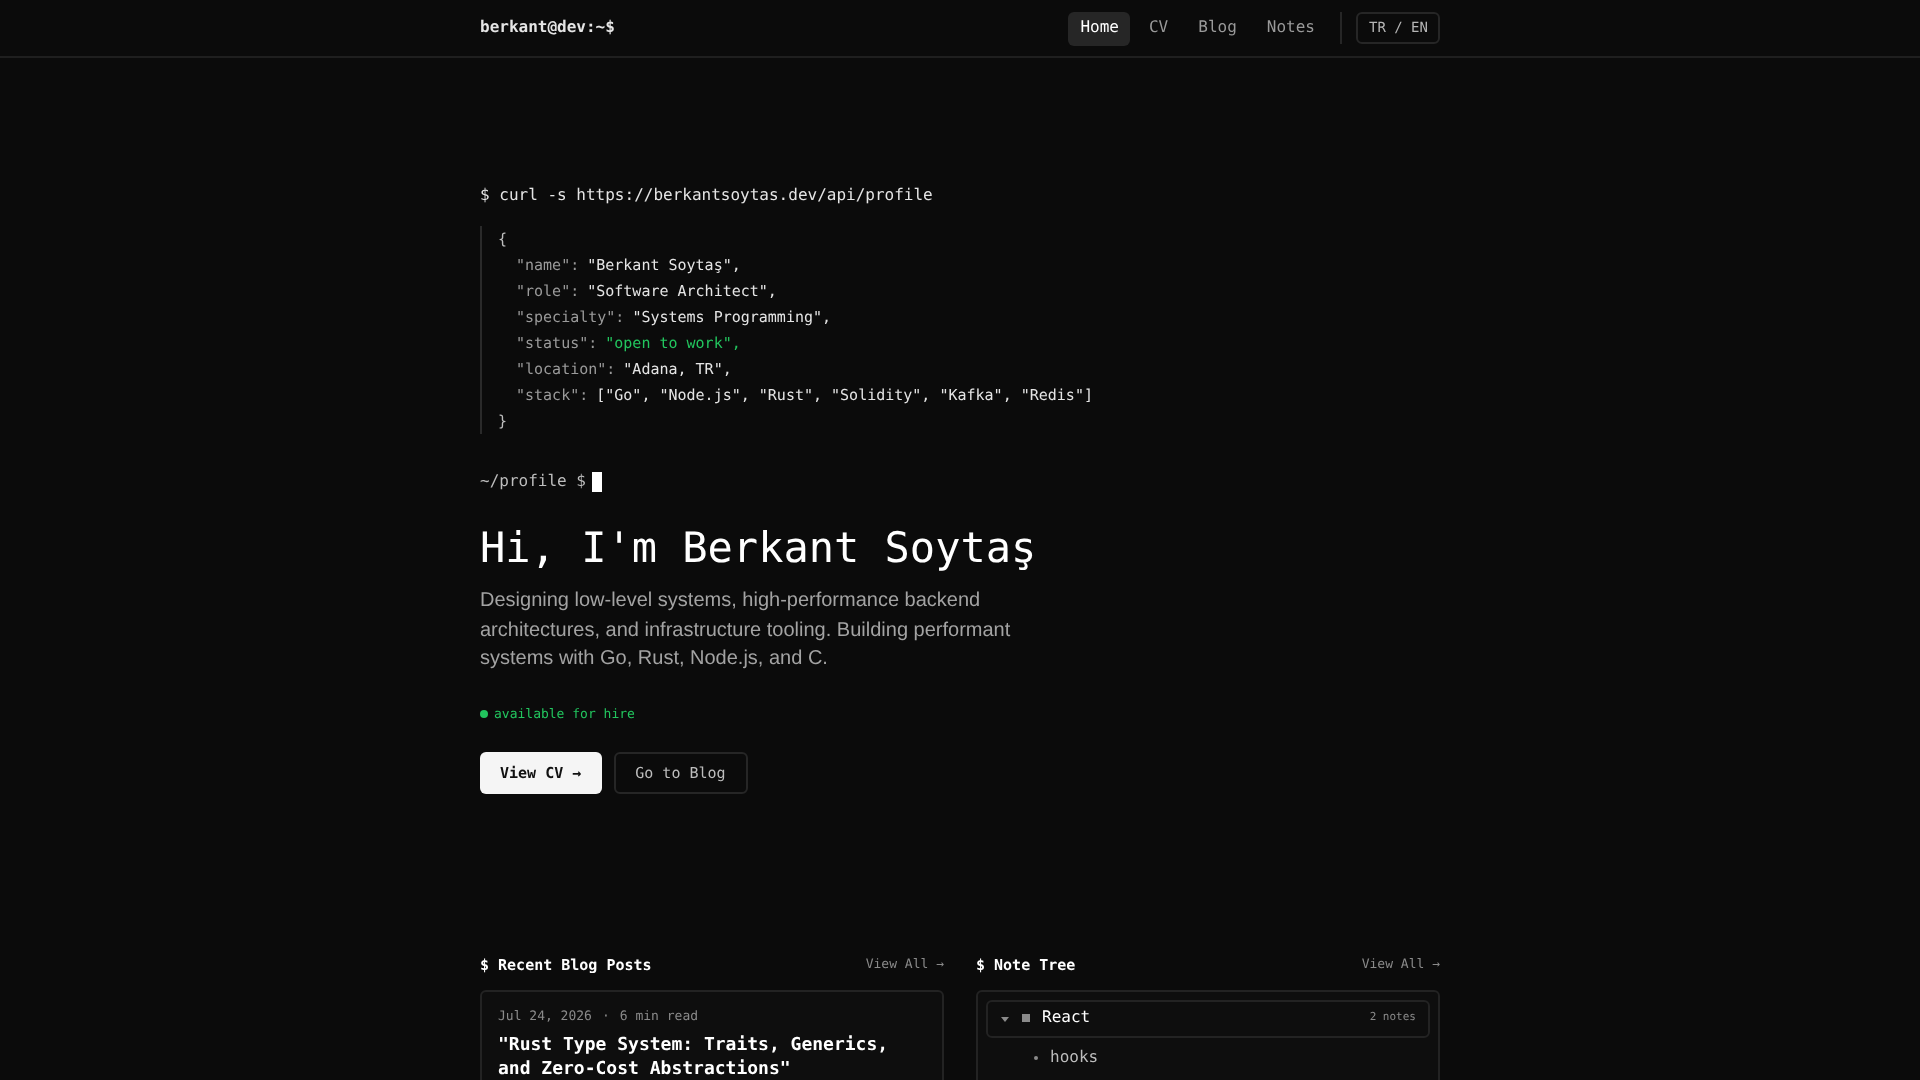  I want to click on note-item: hooks, so click(1074, 1057).